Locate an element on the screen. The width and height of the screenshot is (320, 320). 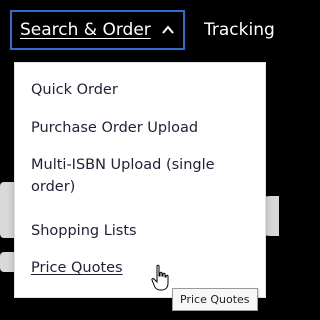
menu-item-price-quotes: Price Quotes is located at coordinates (143, 268).